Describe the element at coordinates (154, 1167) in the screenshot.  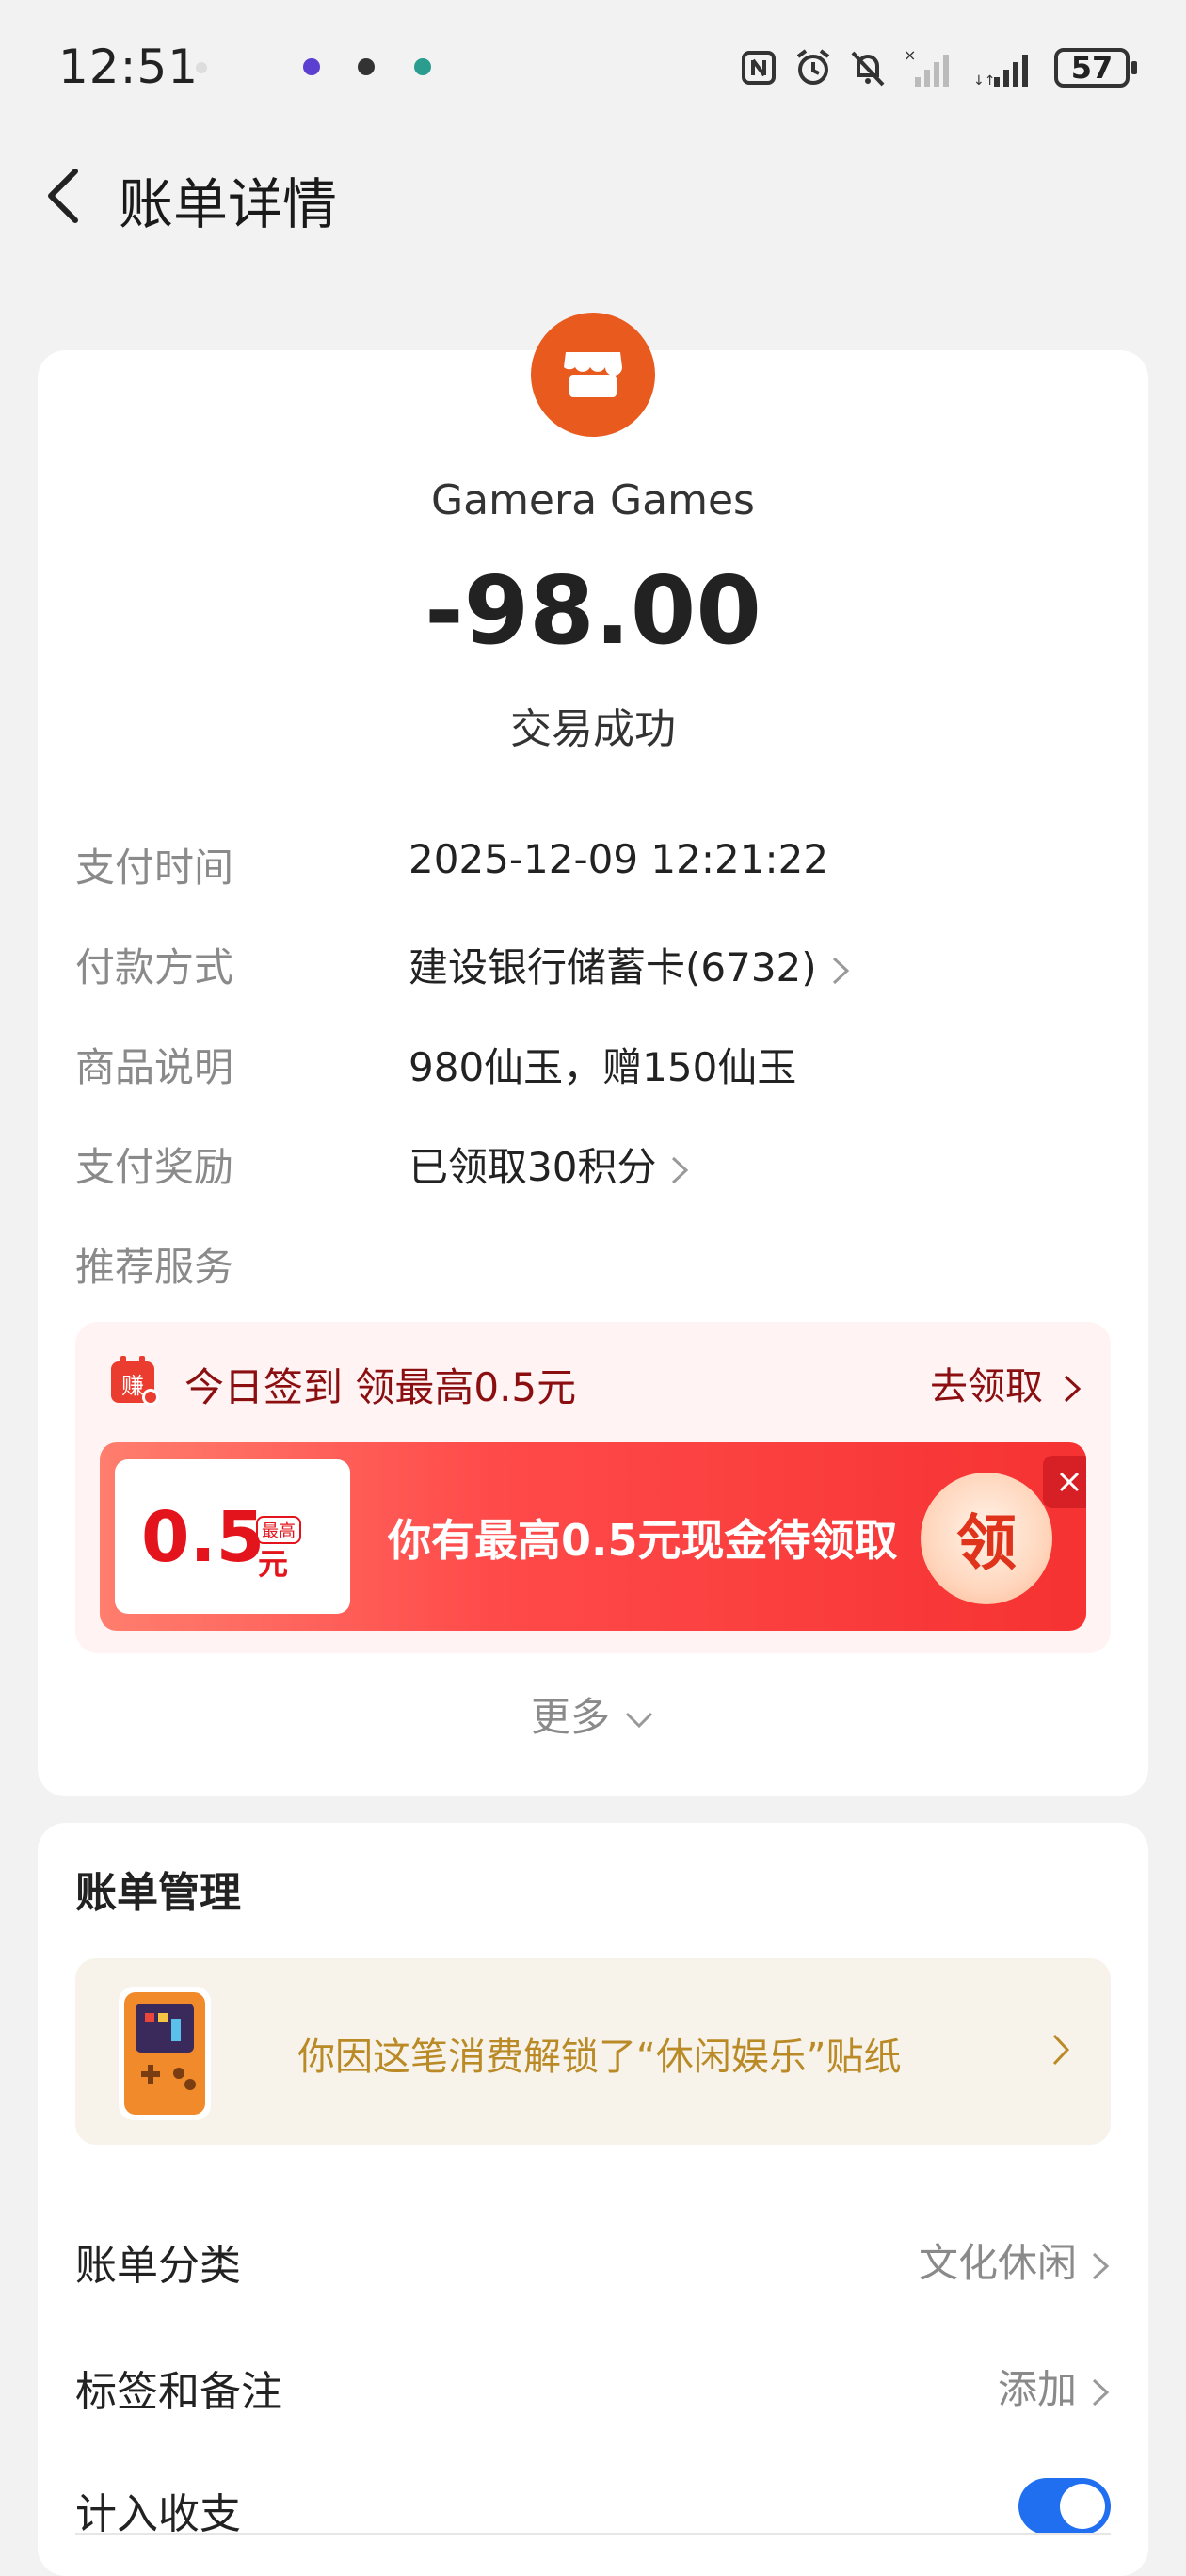
I see `detail-label: 支付奖励` at that location.